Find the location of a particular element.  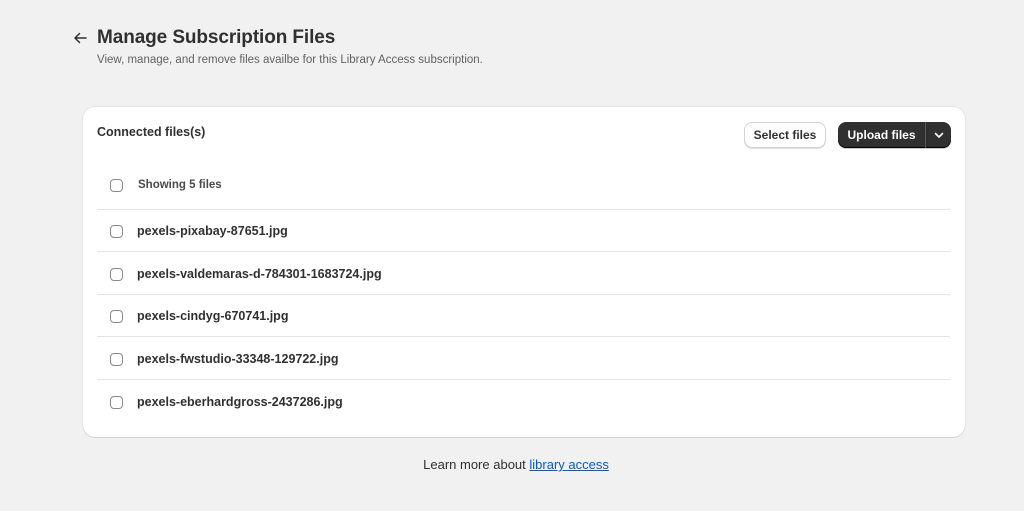

footer-text: Learn more about is located at coordinates (476, 464).